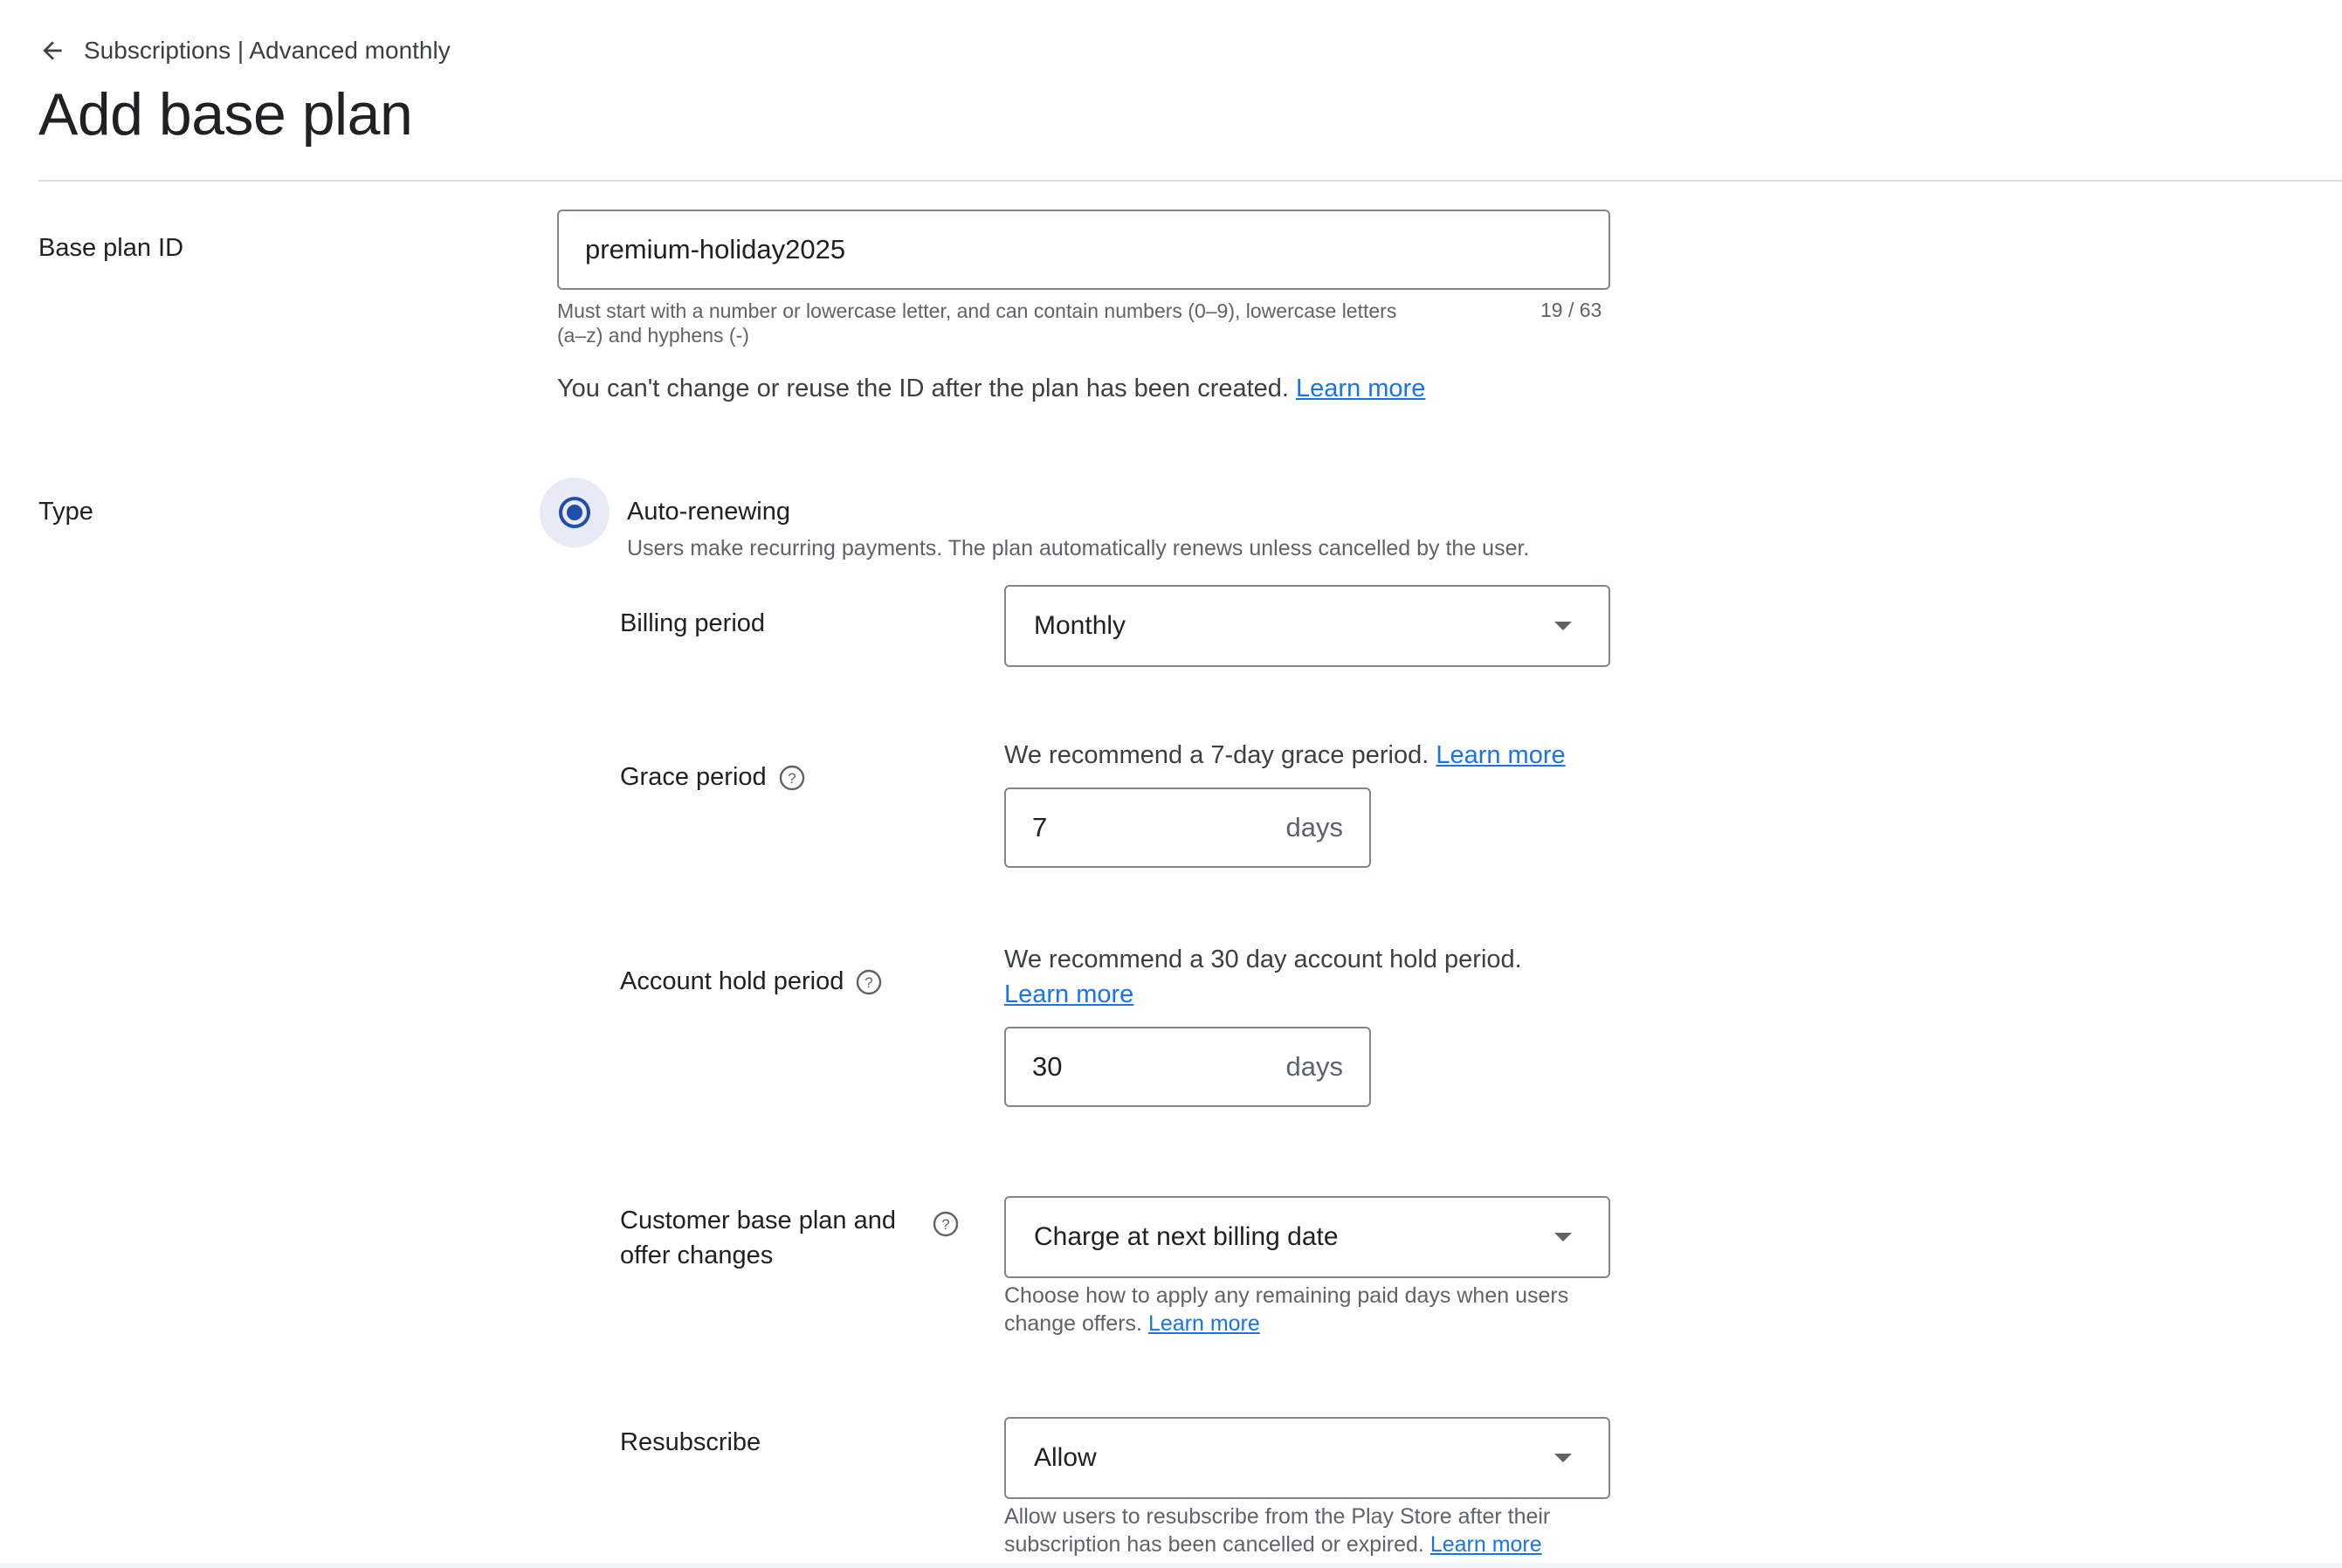  I want to click on breadcrumb: Subscriptions | Advanced monthly, so click(245, 50).